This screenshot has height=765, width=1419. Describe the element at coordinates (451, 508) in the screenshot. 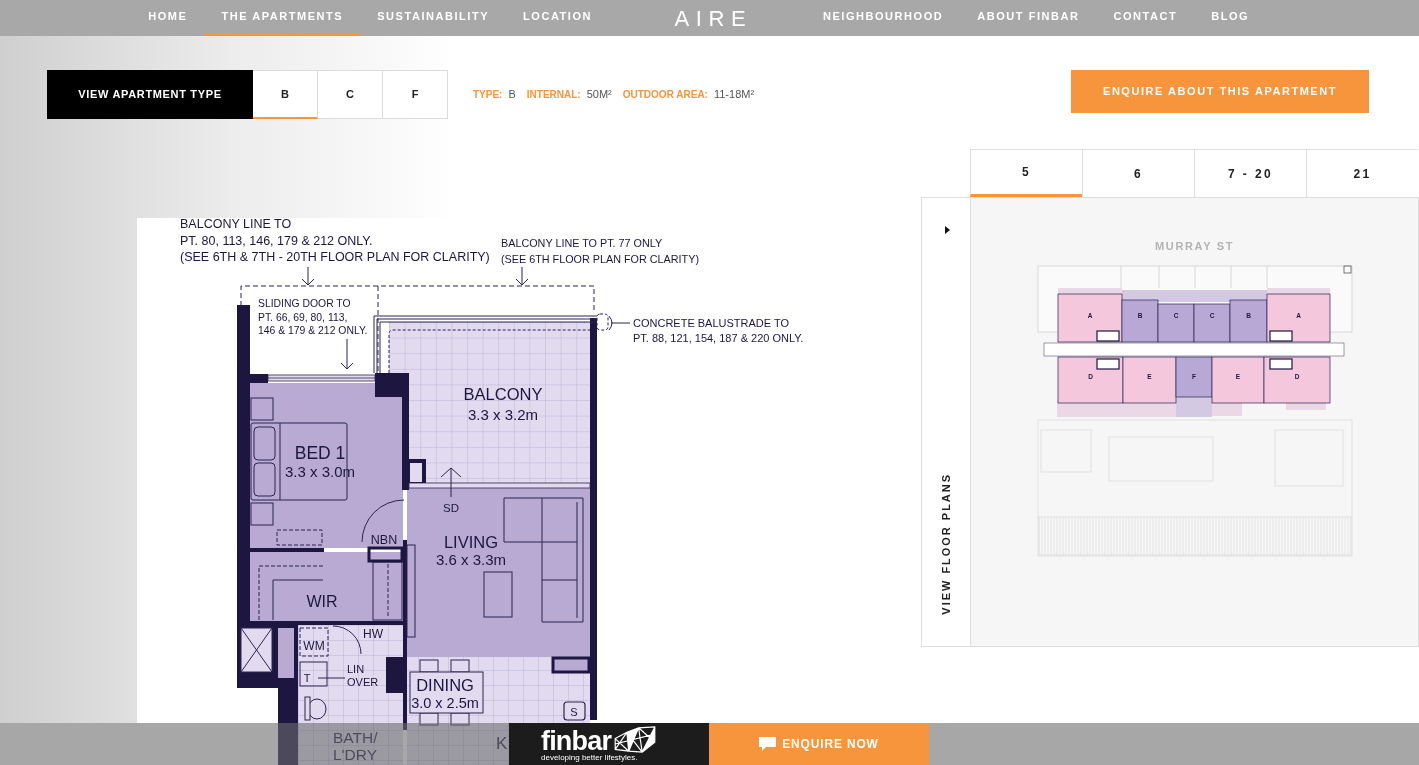

I see `fixture-label: SD` at that location.